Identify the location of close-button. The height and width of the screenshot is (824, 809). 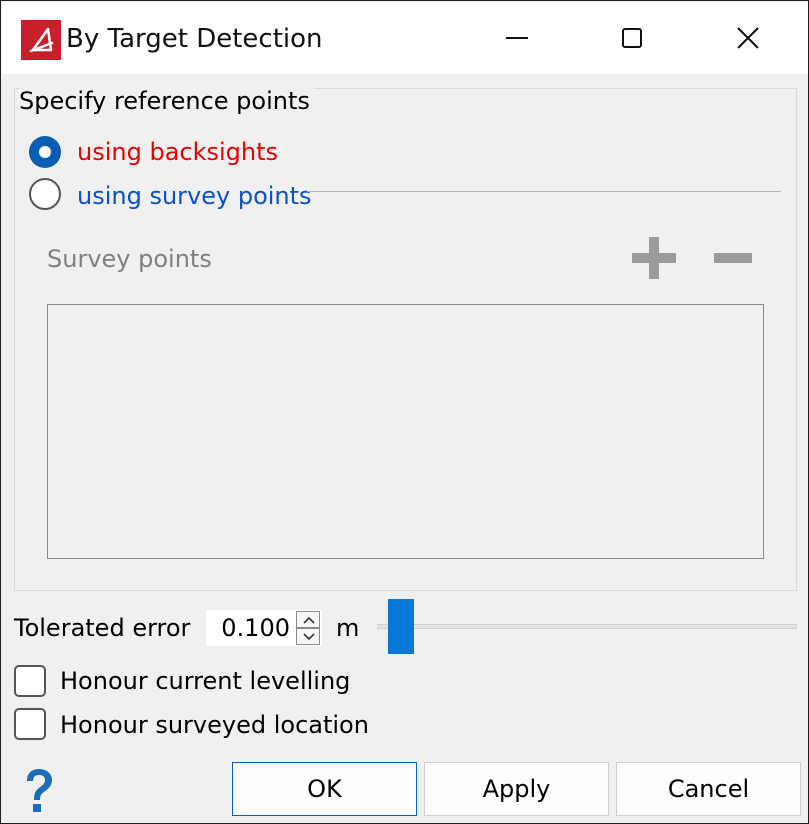
(748, 38).